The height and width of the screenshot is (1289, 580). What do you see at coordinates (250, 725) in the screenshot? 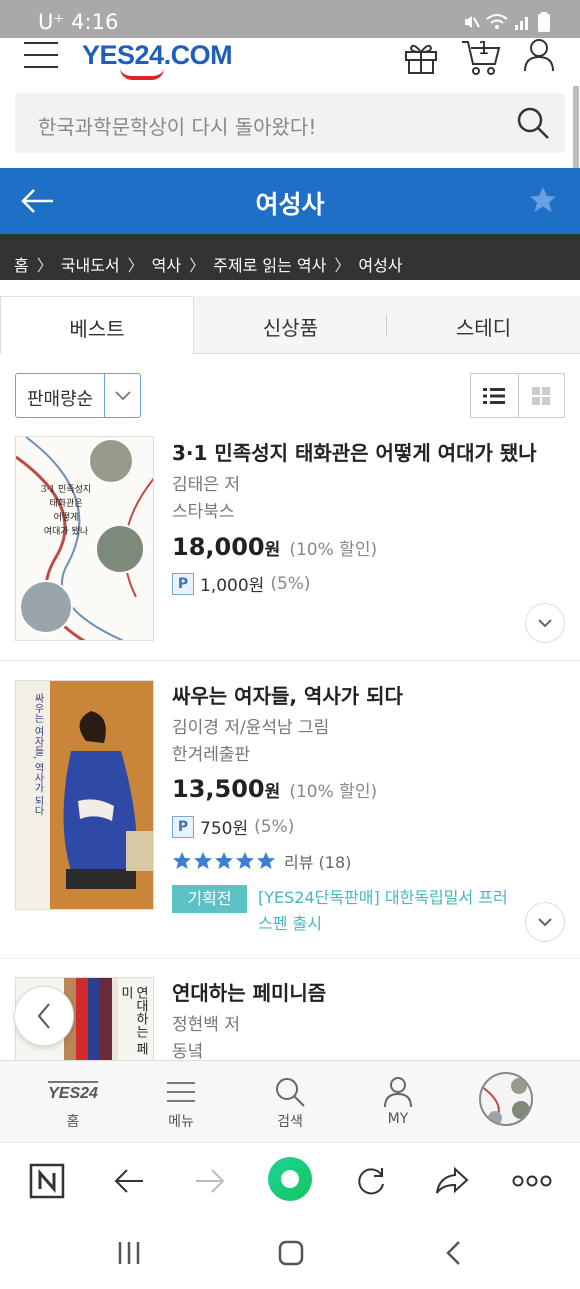
I see `book-author-2: 김이경 저/윤석남 그림` at bounding box center [250, 725].